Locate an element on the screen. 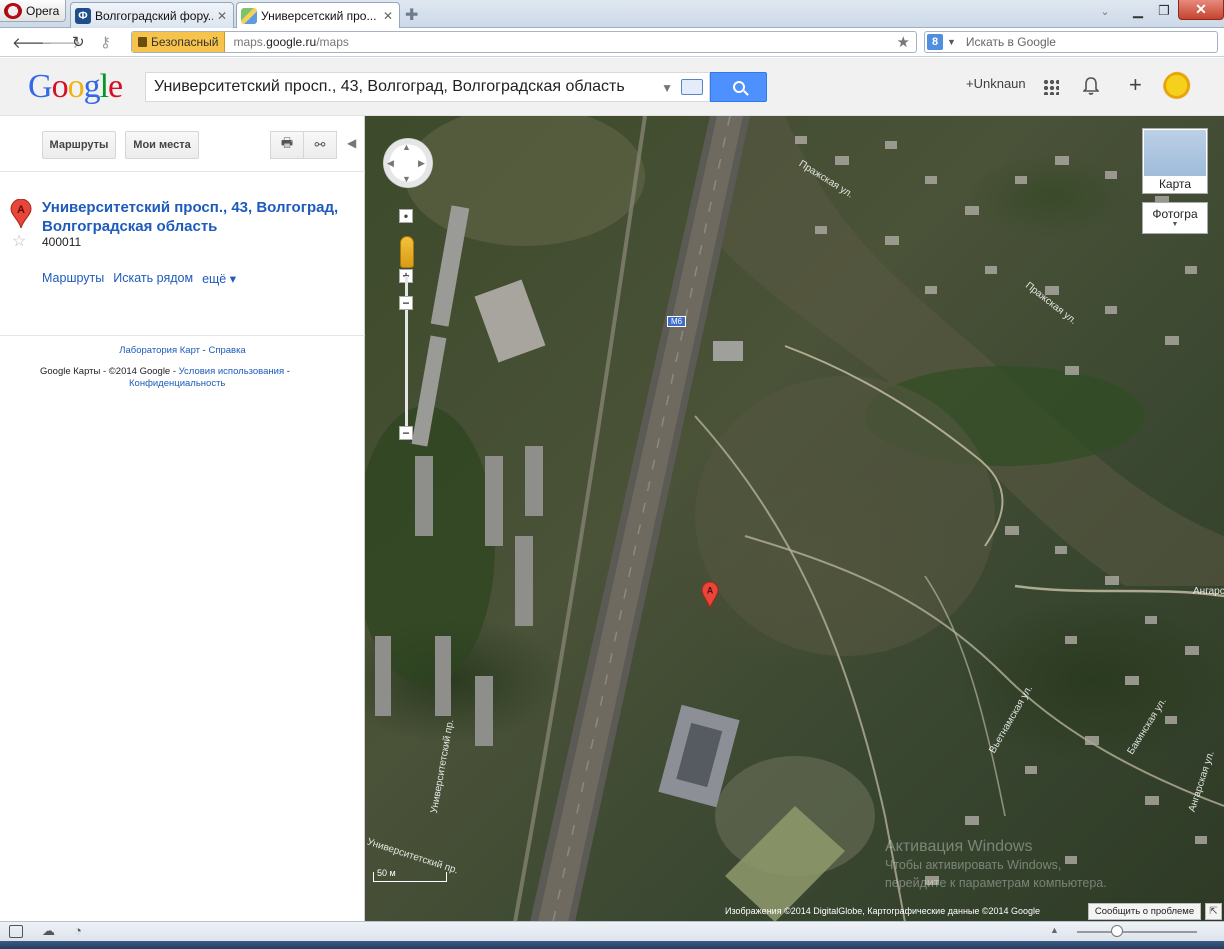  location-marker: A is located at coordinates (710, 595).